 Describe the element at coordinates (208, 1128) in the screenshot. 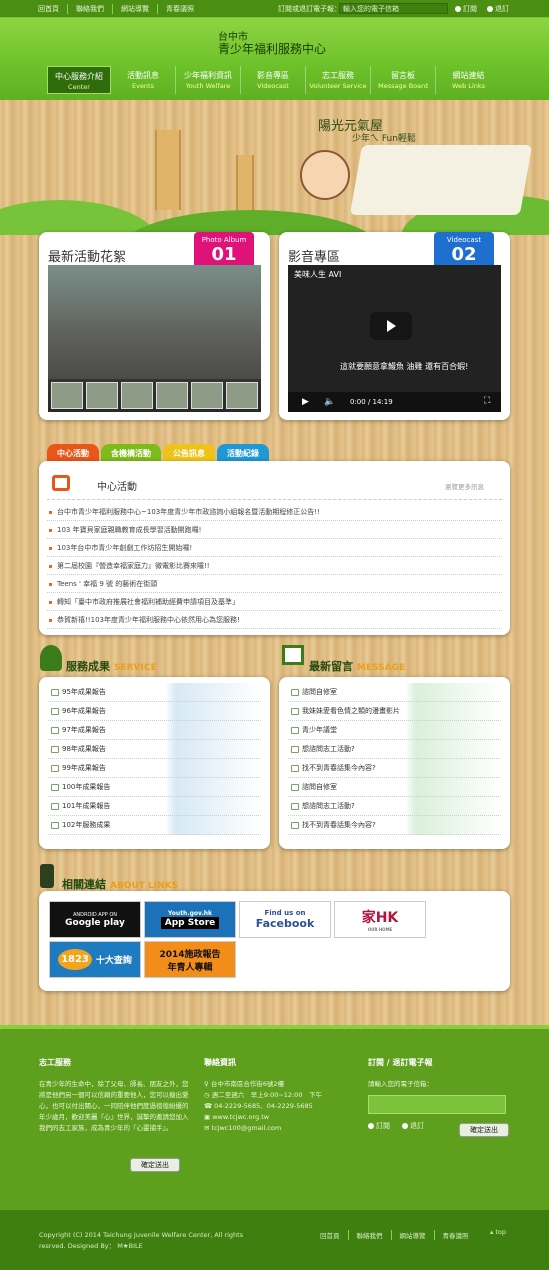

I see `mail-icon: ✉` at that location.